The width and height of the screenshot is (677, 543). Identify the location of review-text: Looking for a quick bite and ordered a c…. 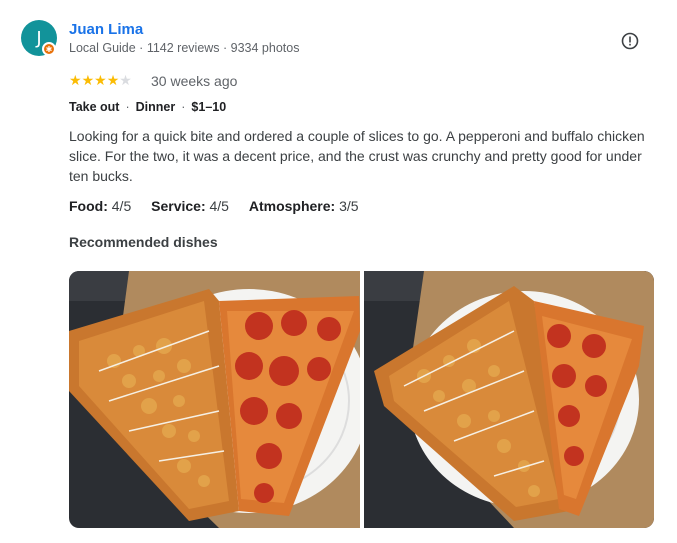
(357, 156).